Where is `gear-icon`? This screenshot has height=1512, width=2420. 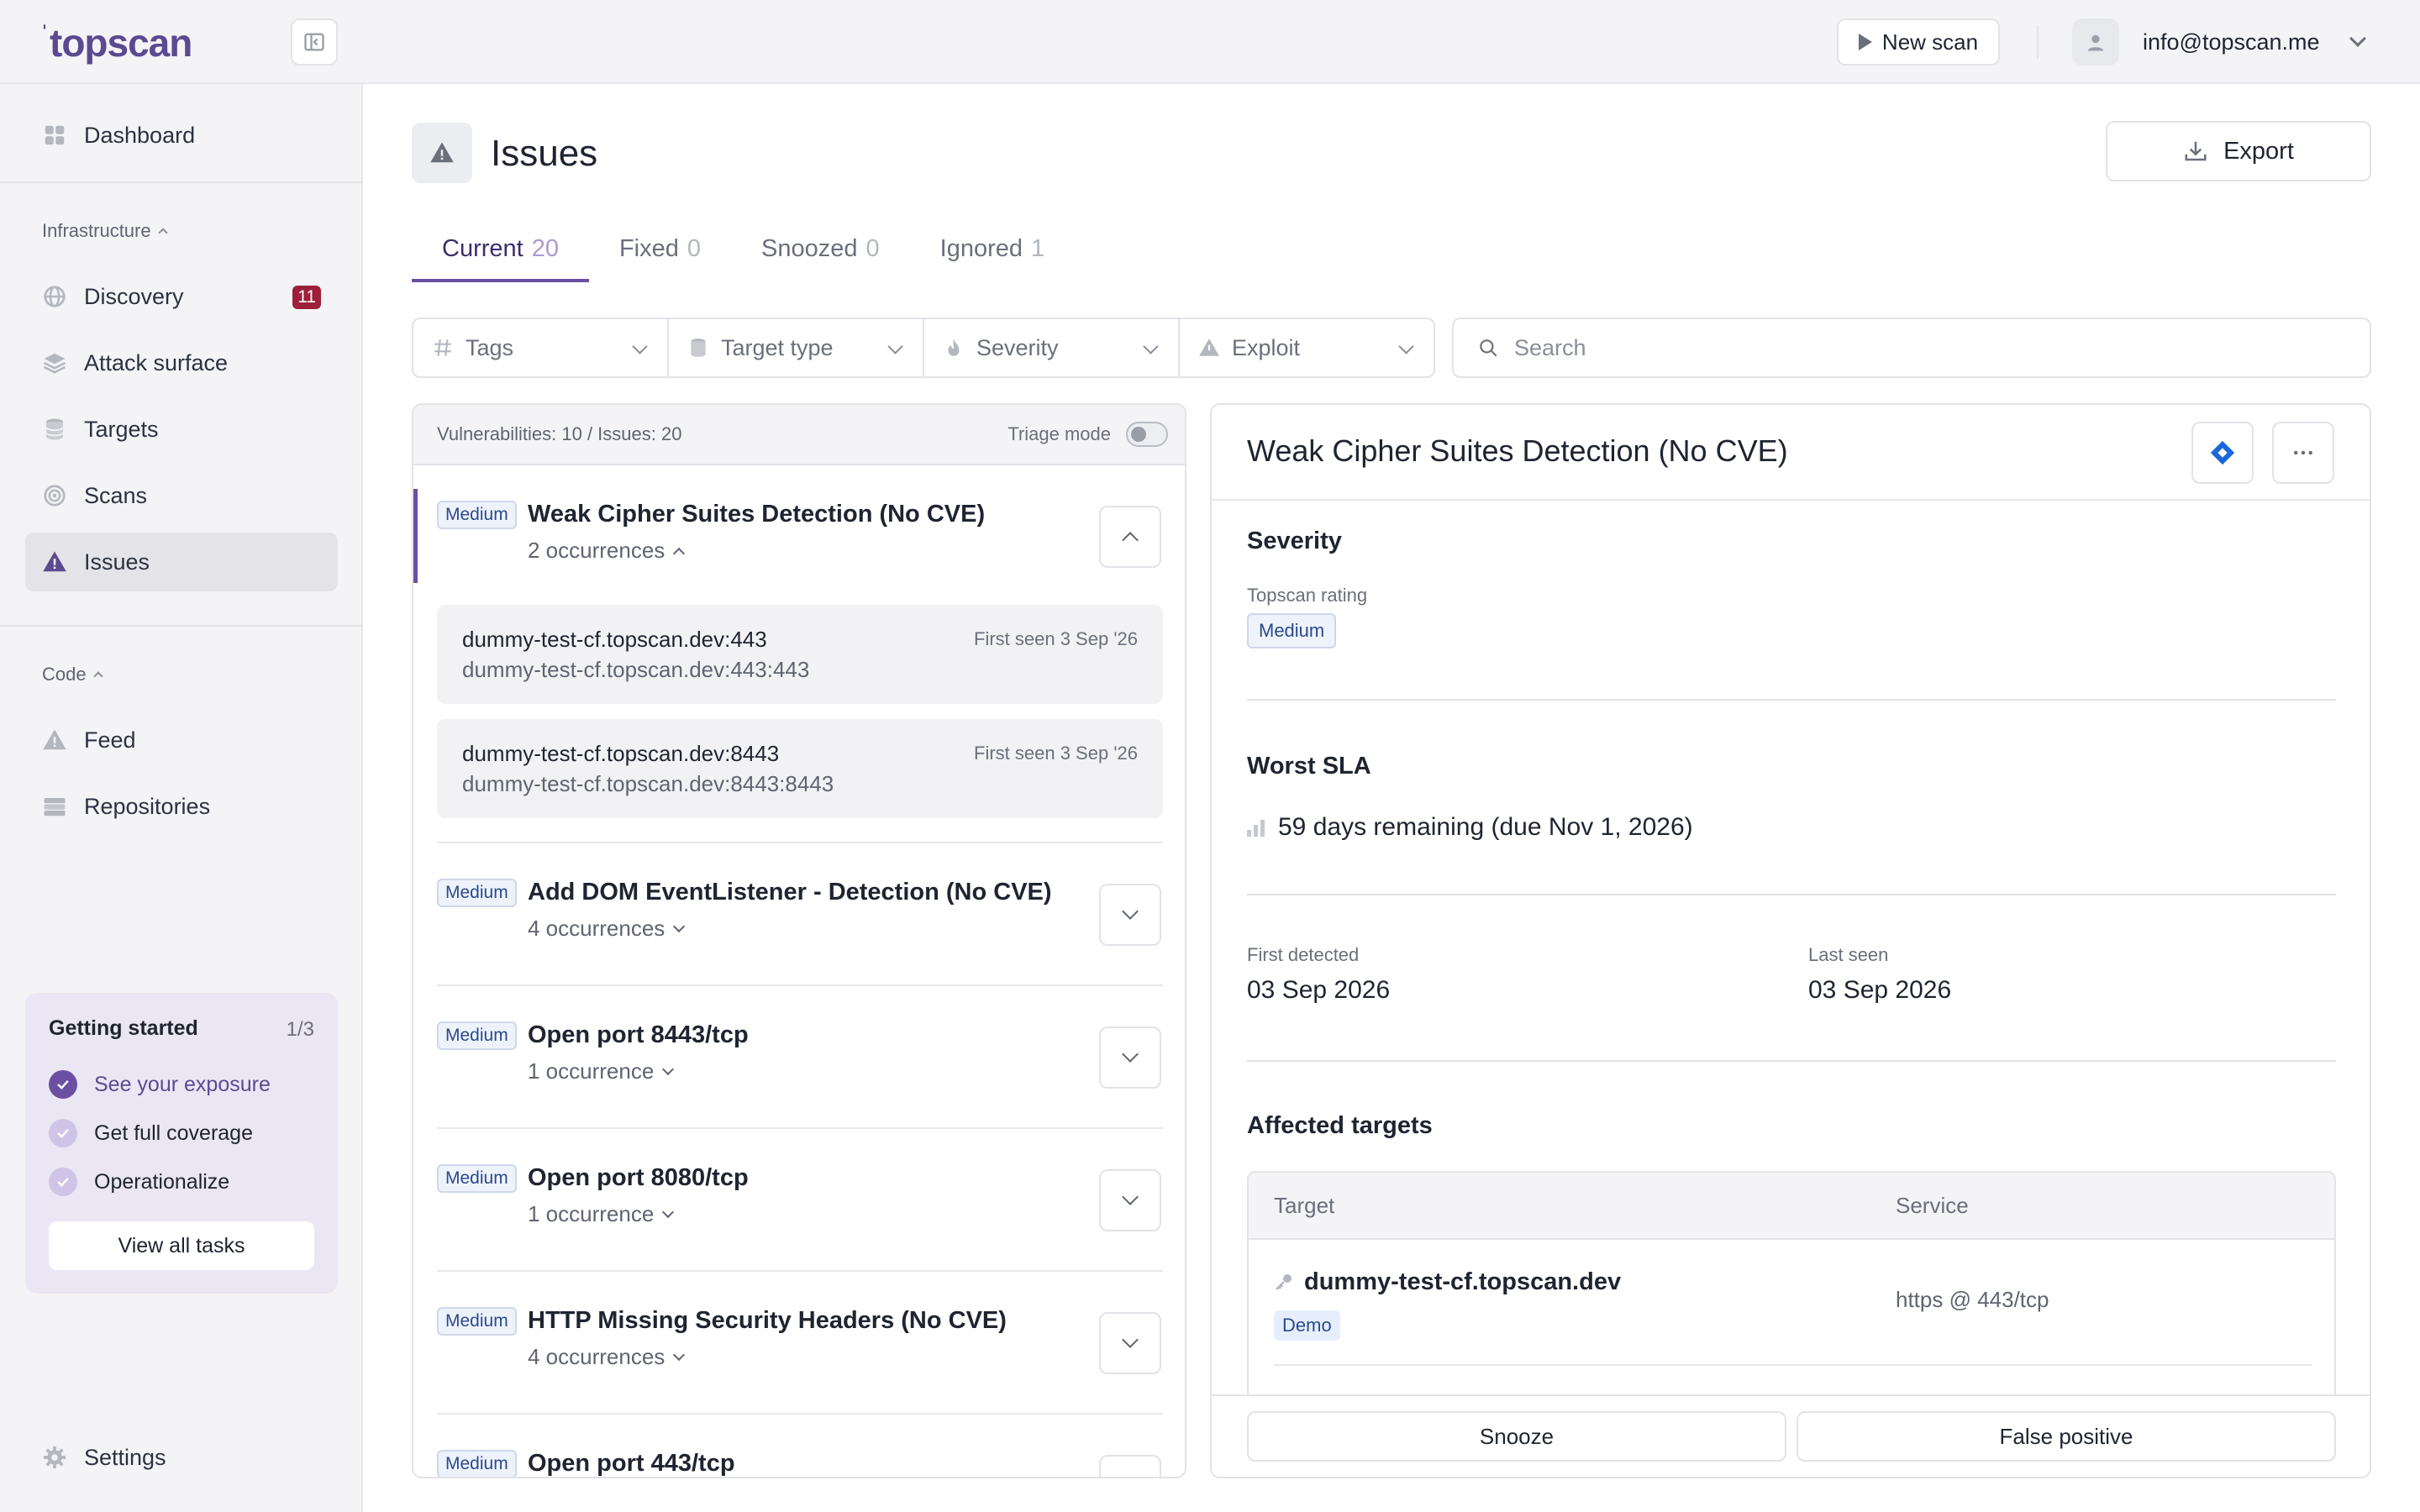
gear-icon is located at coordinates (54, 1457).